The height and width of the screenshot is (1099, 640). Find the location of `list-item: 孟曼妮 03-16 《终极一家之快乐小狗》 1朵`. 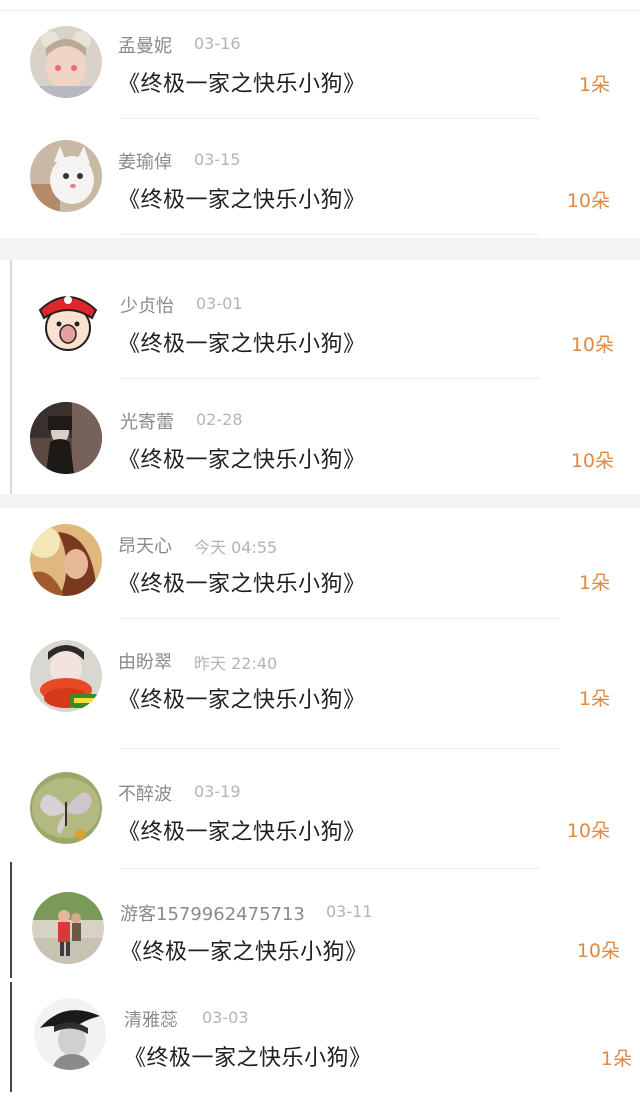

list-item: 孟曼妮 03-16 《终极一家之快乐小狗》 1朵 is located at coordinates (320, 70).